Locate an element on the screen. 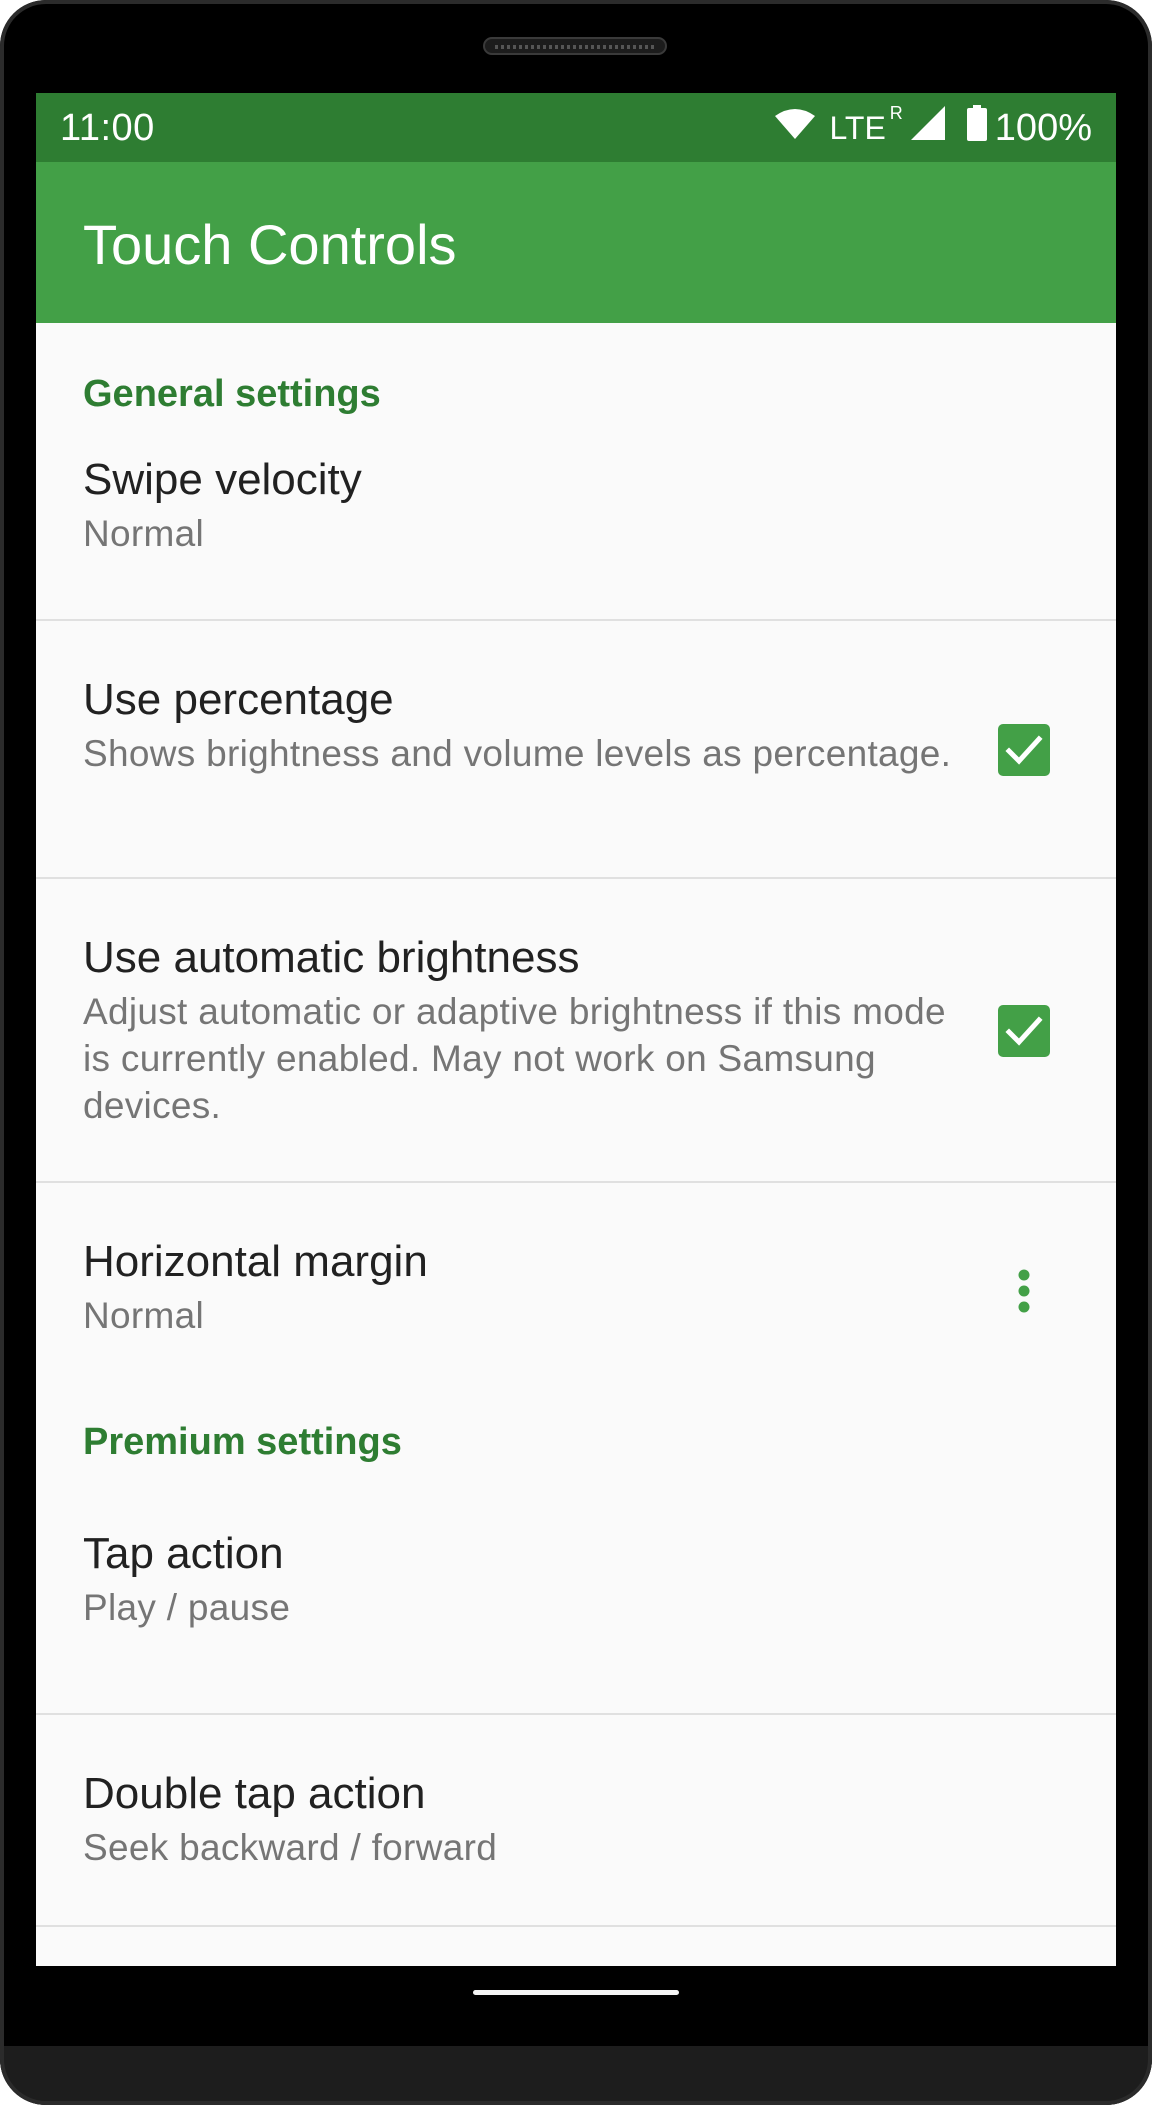 This screenshot has width=1152, height=2105. pref-summary: Seek backward / forward is located at coordinates (290, 1847).